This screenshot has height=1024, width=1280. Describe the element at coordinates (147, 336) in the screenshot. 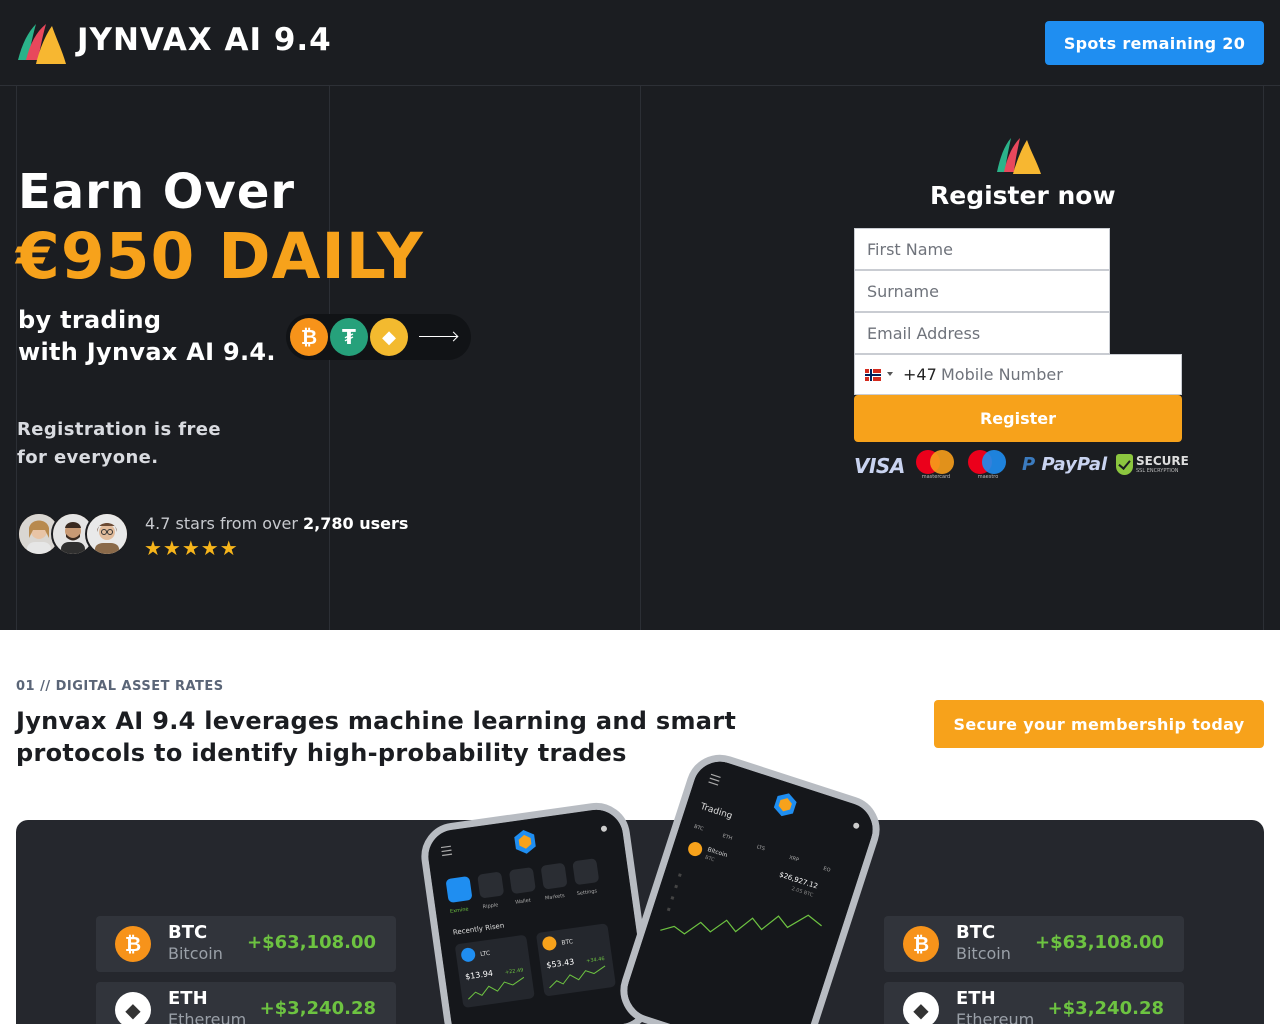

I see `hero-subline: by trading with Jynvax AI 9.4.` at that location.